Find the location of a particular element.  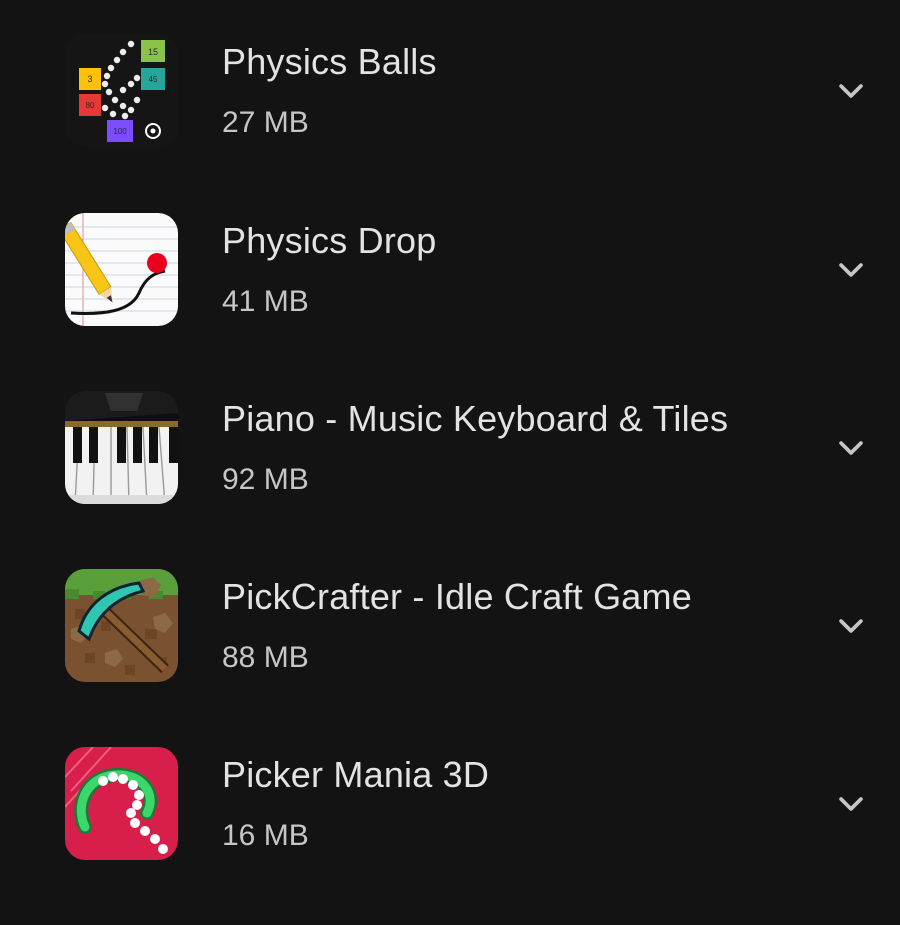

app-size: 41 MB is located at coordinates (265, 301).